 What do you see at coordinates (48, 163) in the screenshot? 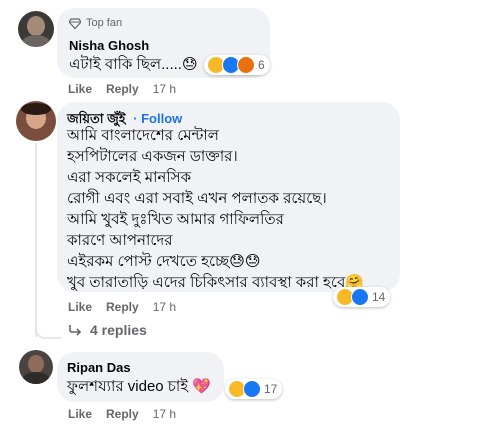
I see `thread-connector` at bounding box center [48, 163].